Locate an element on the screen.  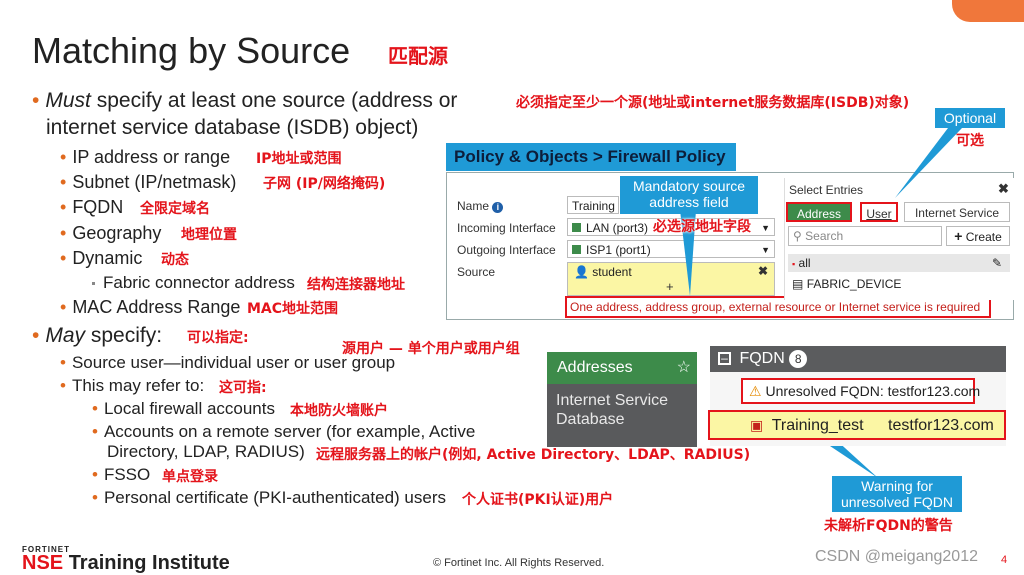
warning-icon: ⚠ is located at coordinates (755, 391).